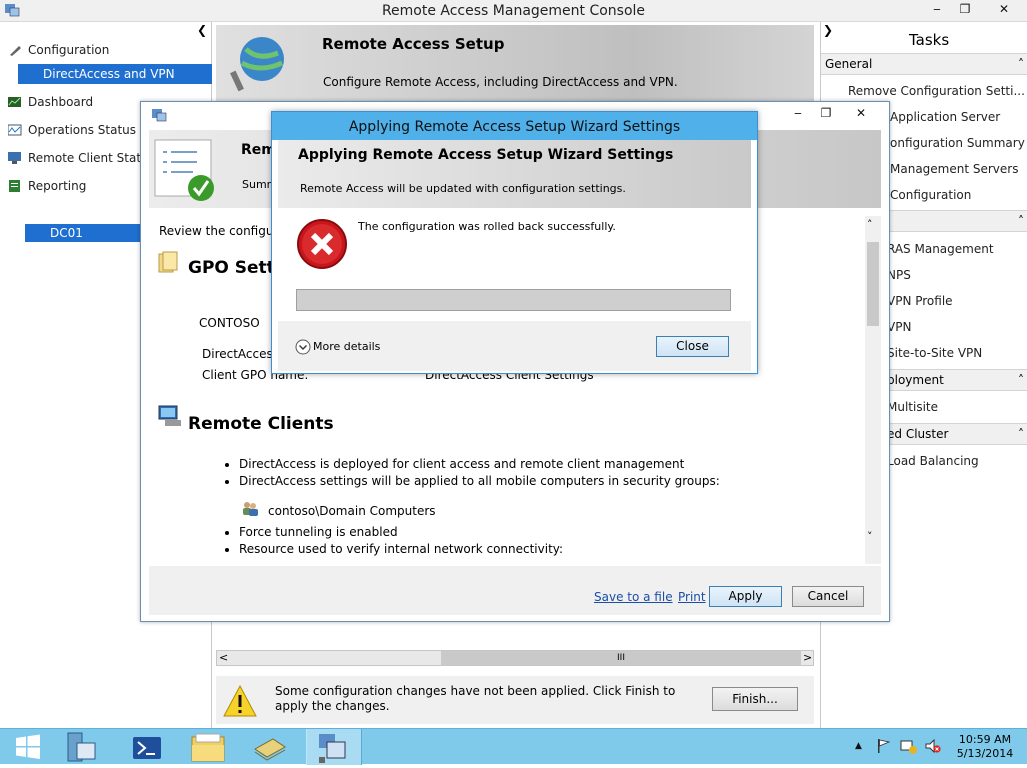  I want to click on users-icon, so click(250, 508).